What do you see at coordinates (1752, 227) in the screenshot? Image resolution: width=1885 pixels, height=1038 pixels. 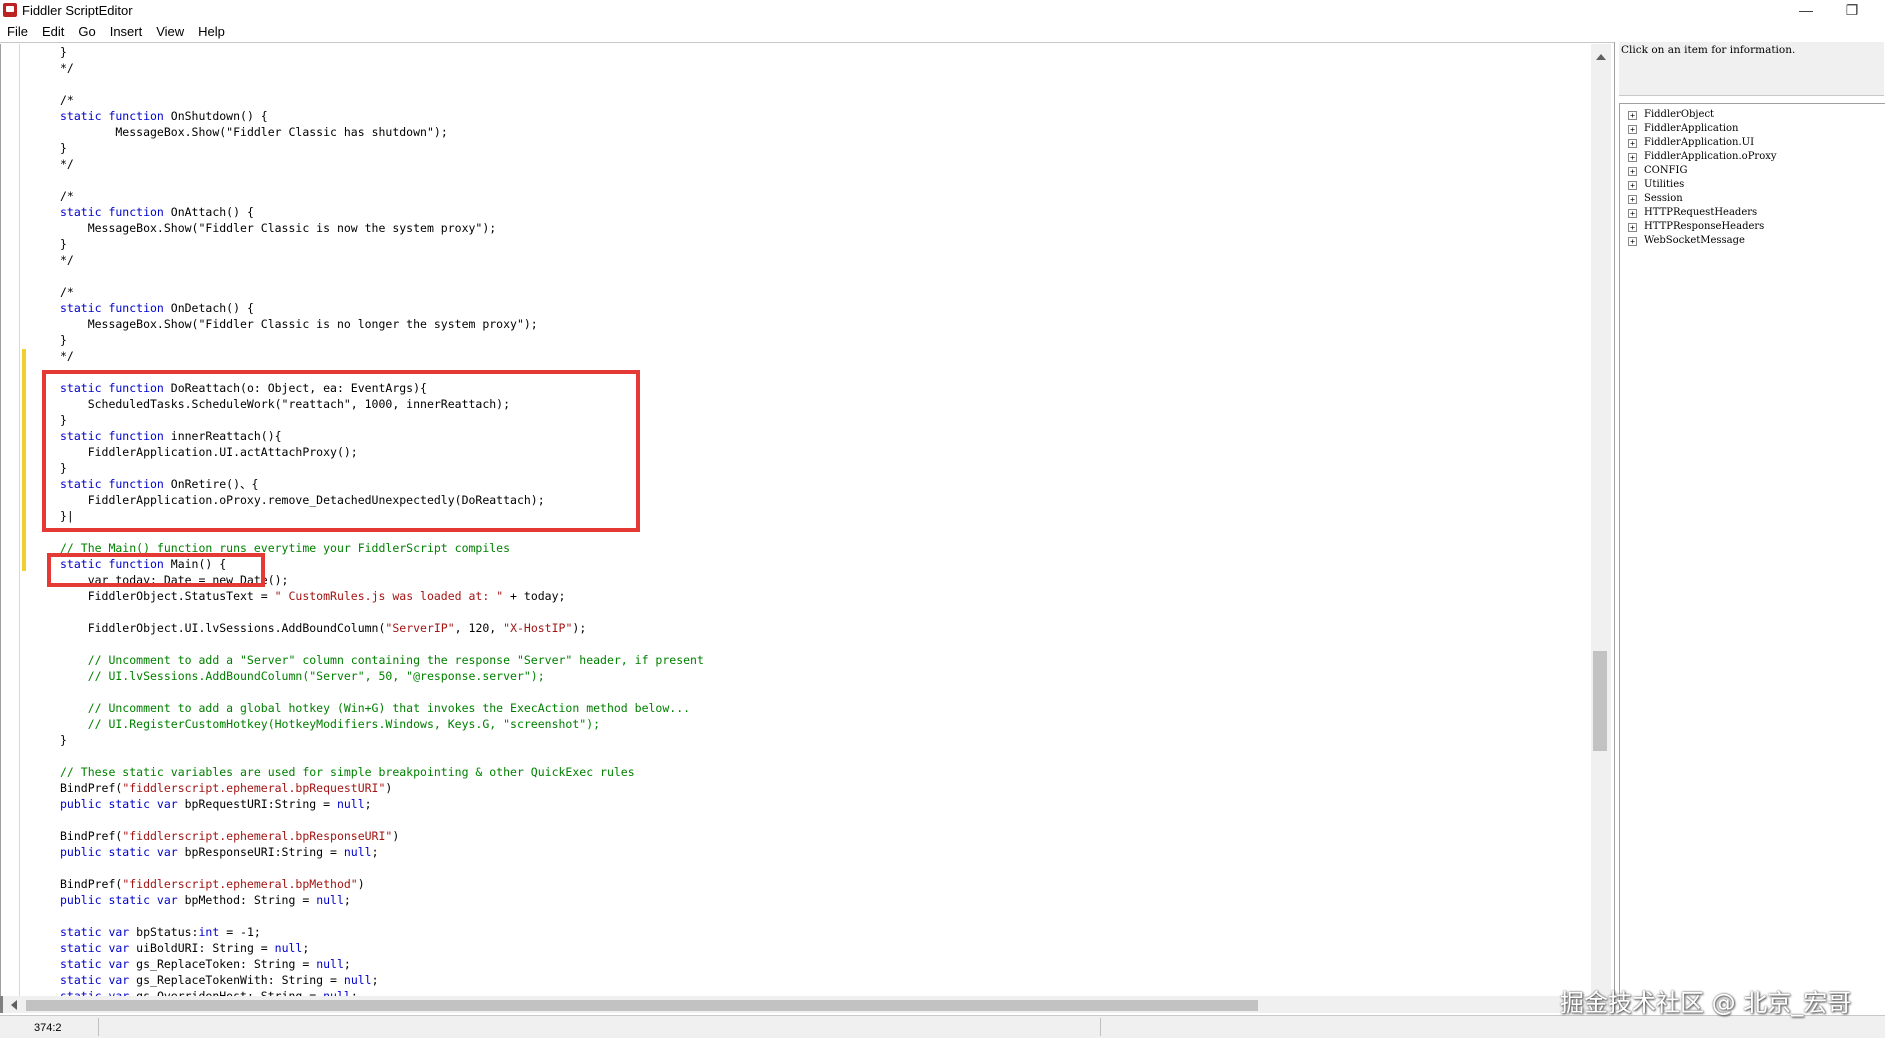 I see `tree-item: + HTTPResponseHeaders` at bounding box center [1752, 227].